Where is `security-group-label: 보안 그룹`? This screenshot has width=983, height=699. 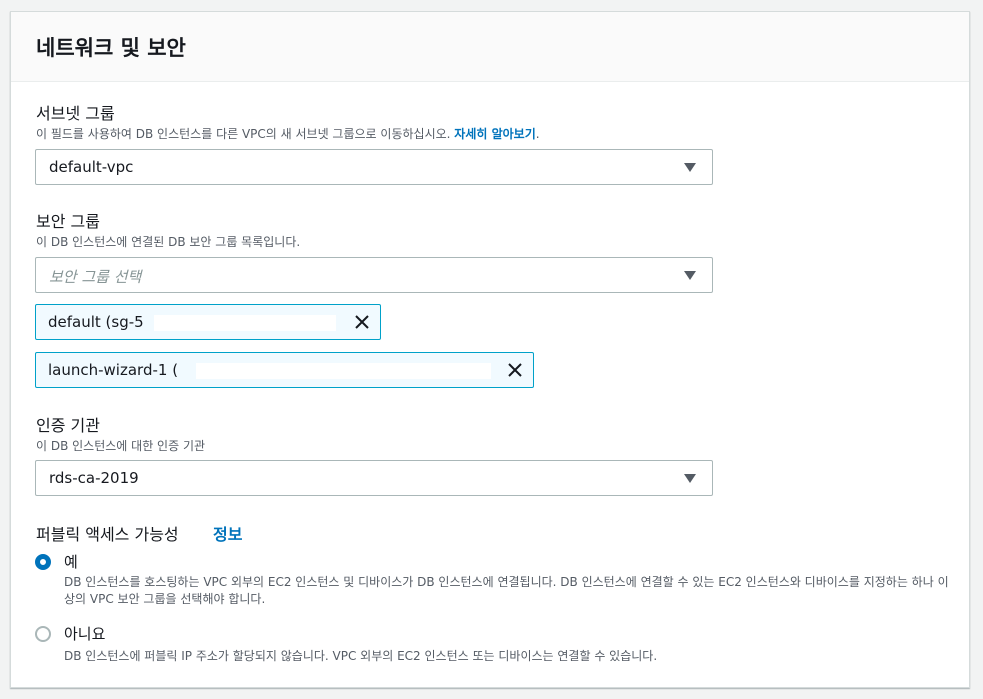 security-group-label: 보안 그룹 is located at coordinates (68, 221).